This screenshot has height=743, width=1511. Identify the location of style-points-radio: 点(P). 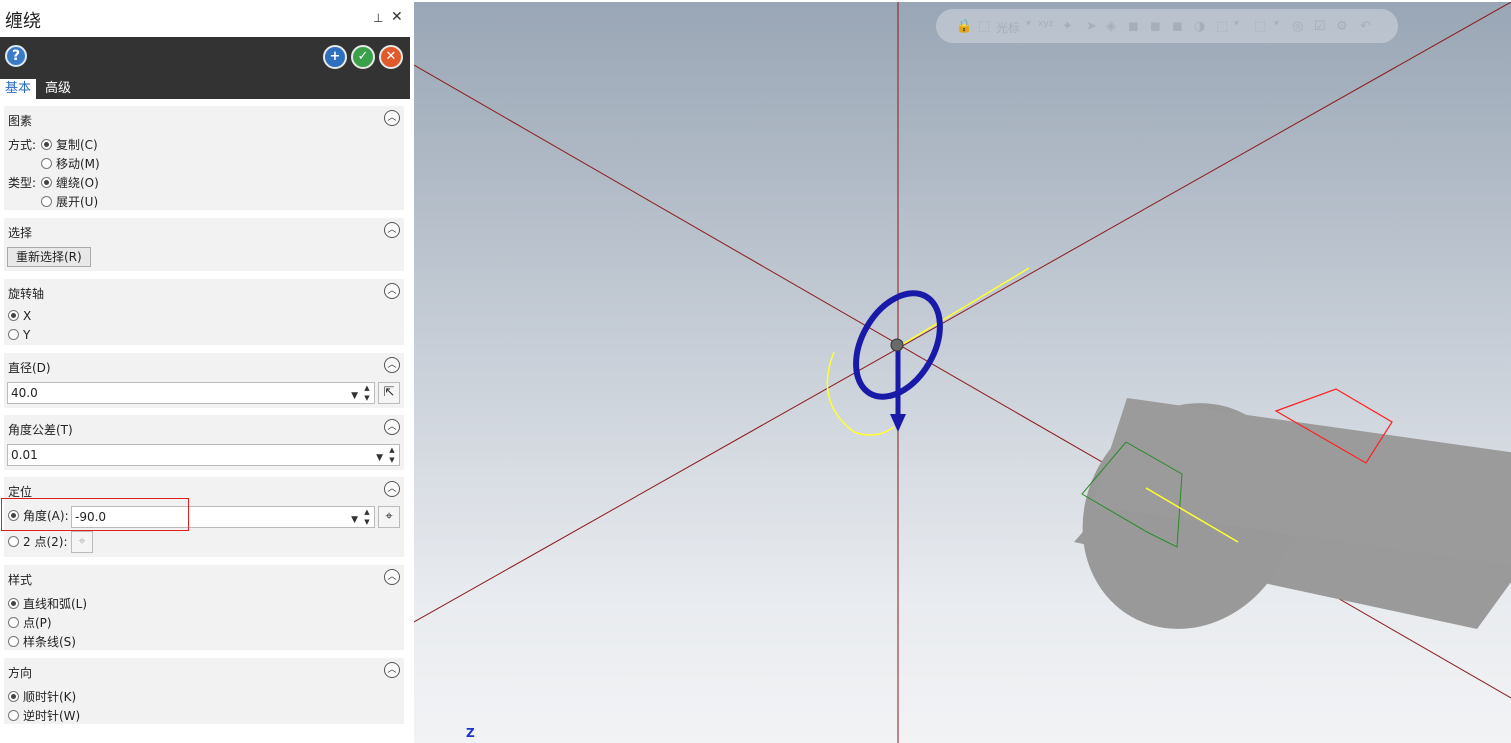
(30, 622).